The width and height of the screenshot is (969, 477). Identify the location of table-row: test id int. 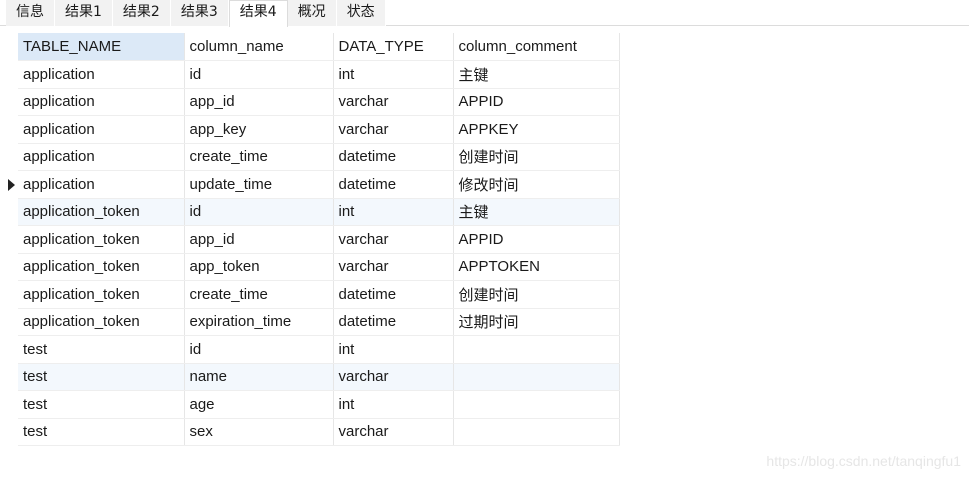
(319, 349).